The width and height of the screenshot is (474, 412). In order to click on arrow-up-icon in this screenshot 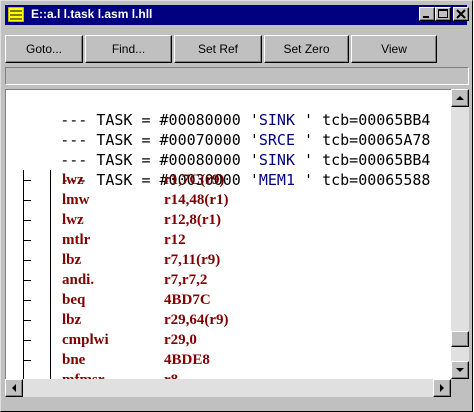, I will do `click(460, 98)`.